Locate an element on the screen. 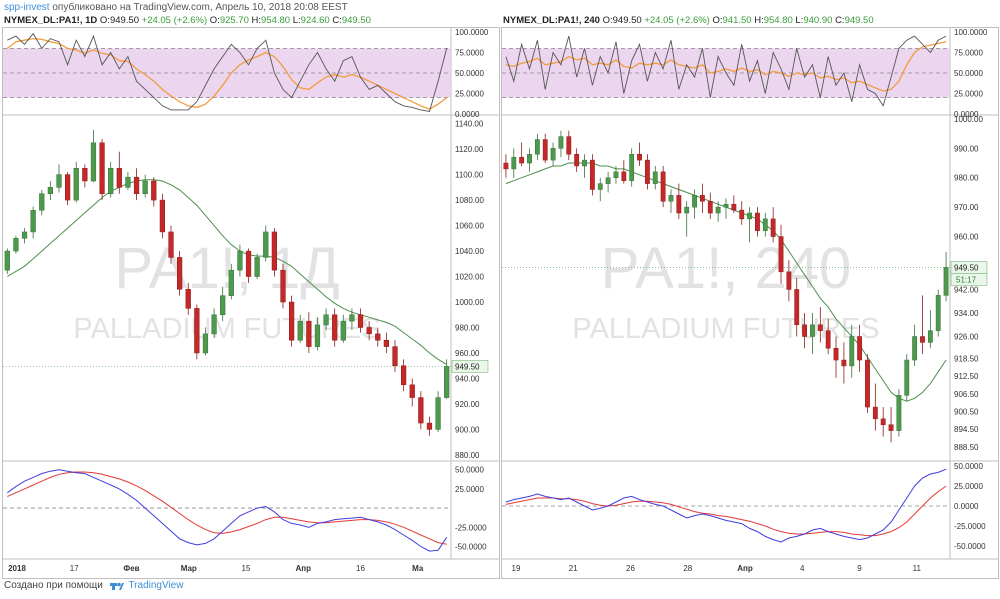 The image size is (1000, 599). last-price-label: 949.50 is located at coordinates (467, 366).